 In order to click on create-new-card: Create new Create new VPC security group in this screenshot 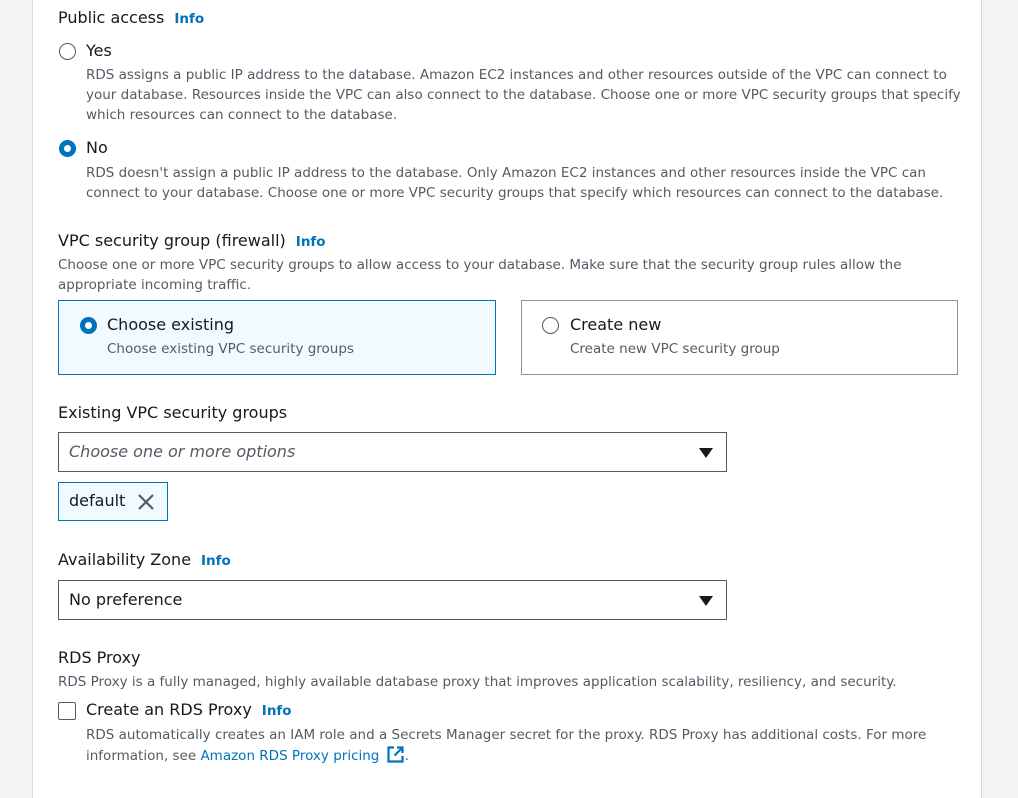, I will do `click(739, 337)`.